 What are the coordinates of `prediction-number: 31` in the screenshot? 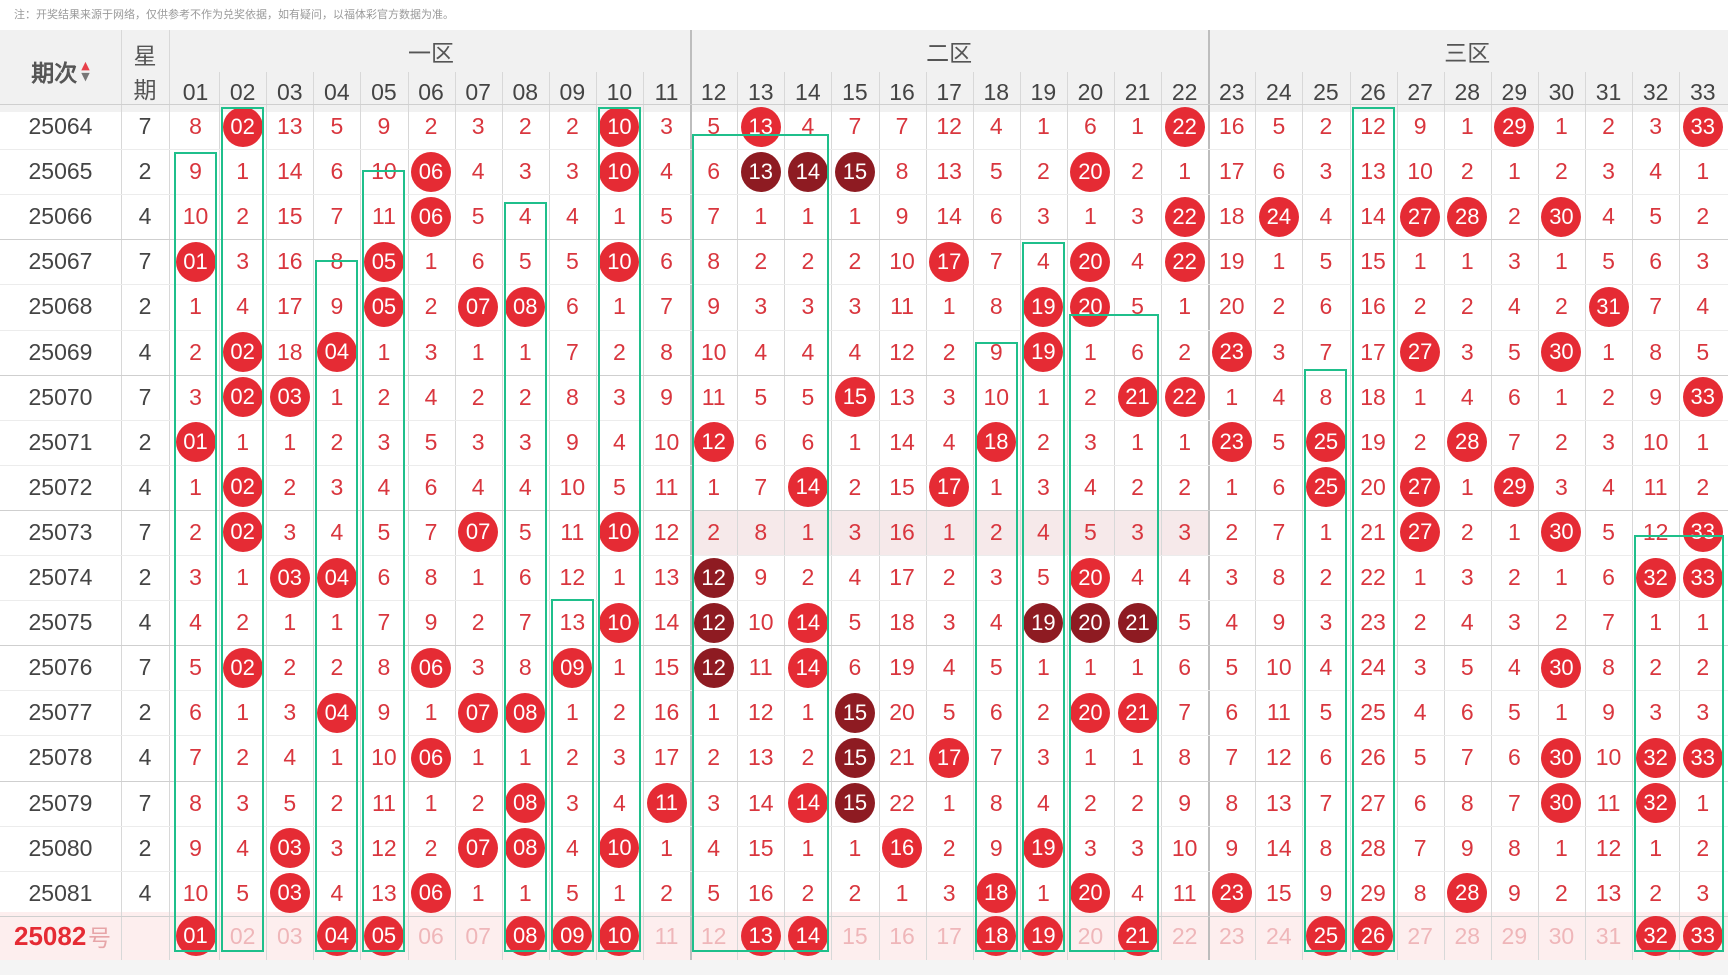 It's located at (1608, 936).